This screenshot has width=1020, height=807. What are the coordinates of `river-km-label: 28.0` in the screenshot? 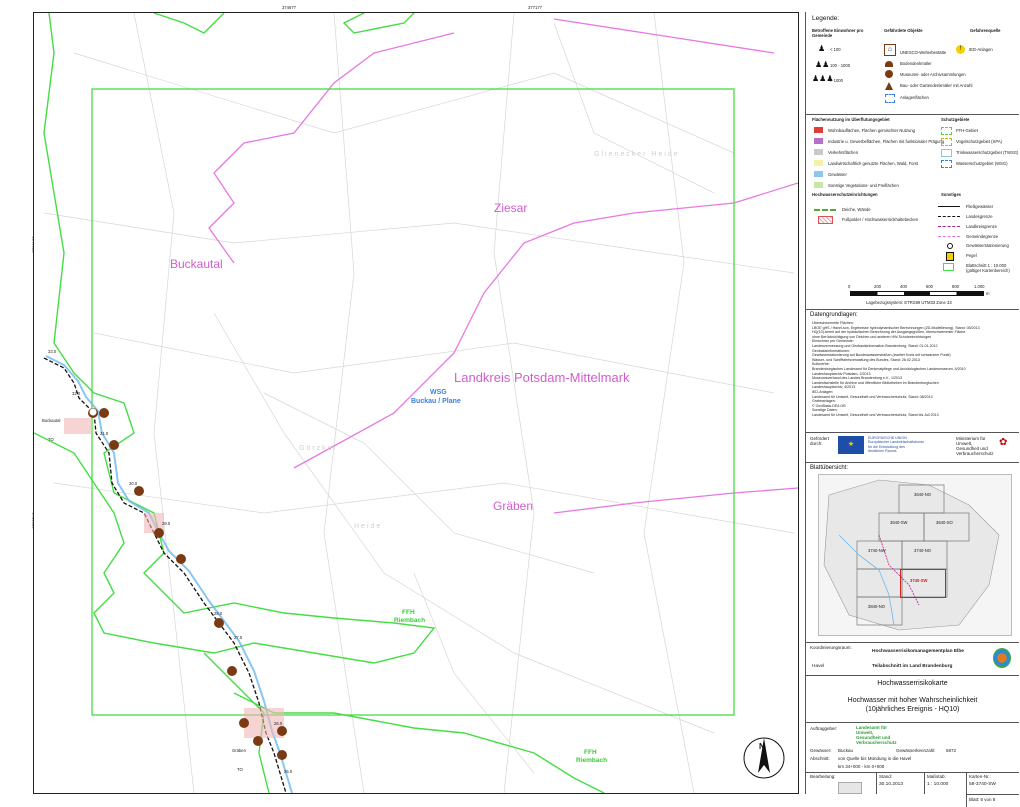 It's located at (218, 613).